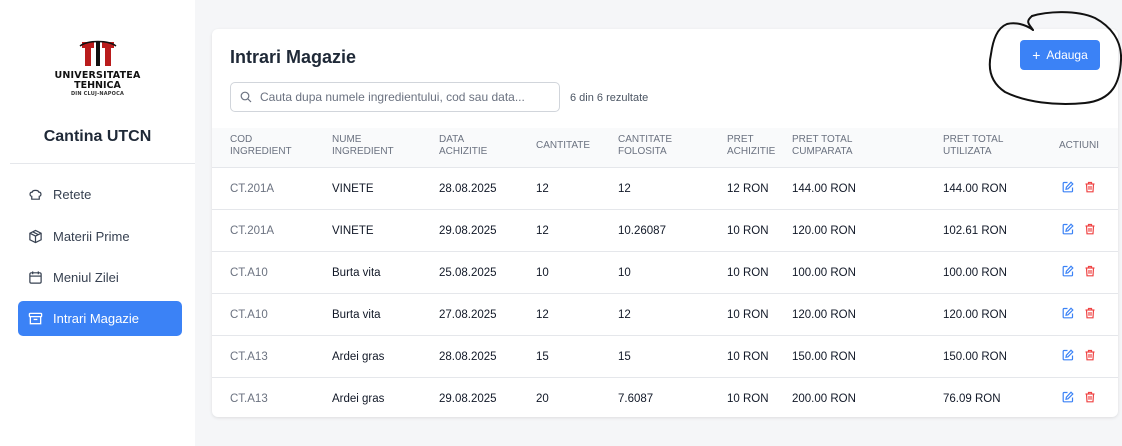  I want to click on sidebar-item-intrari-magazie: Intrari Magazie, so click(100, 318).